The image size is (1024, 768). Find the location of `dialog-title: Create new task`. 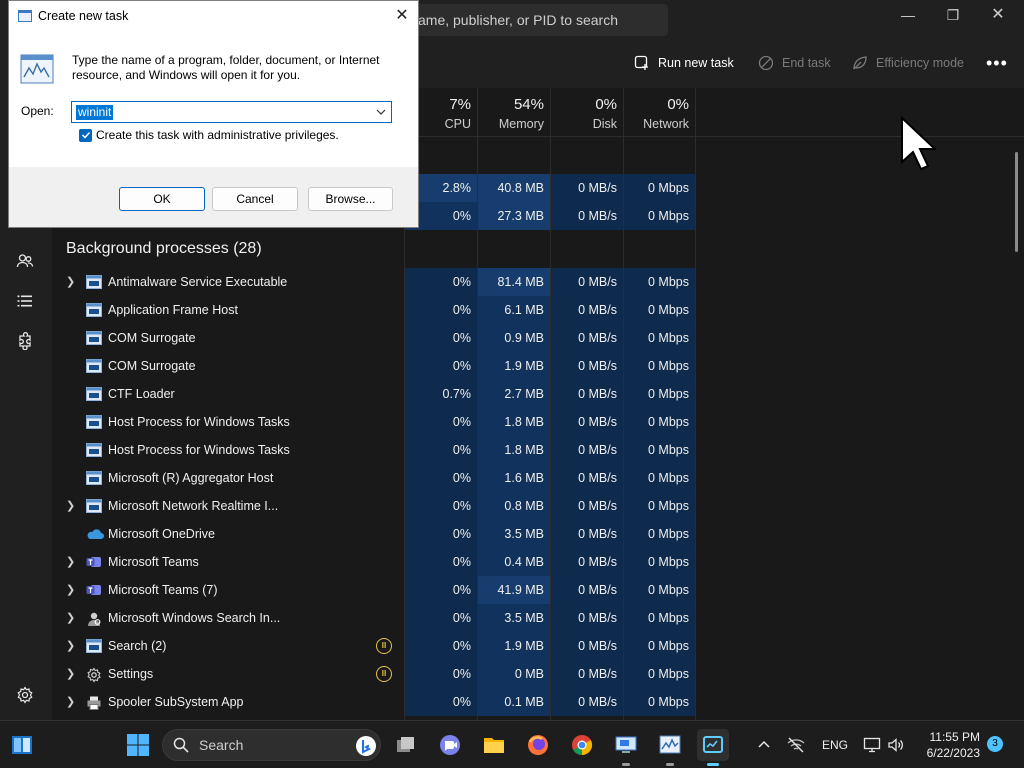

dialog-title: Create new task is located at coordinates (83, 16).